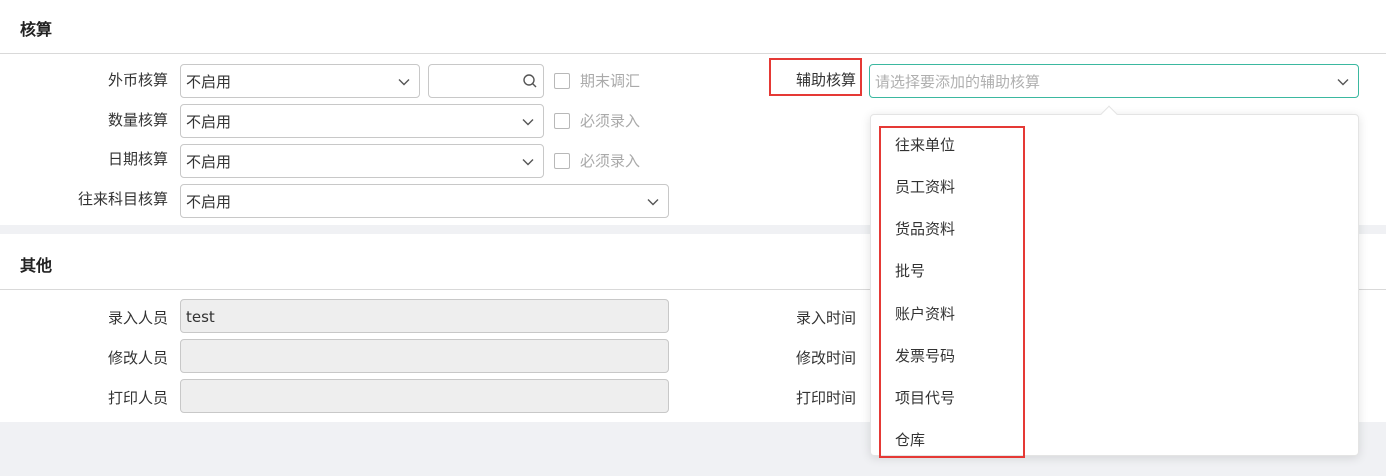 Image resolution: width=1386 pixels, height=476 pixels. Describe the element at coordinates (958, 82) in the screenshot. I see `auxiliary-placeholder: 请选择要添加的辅助核算` at that location.